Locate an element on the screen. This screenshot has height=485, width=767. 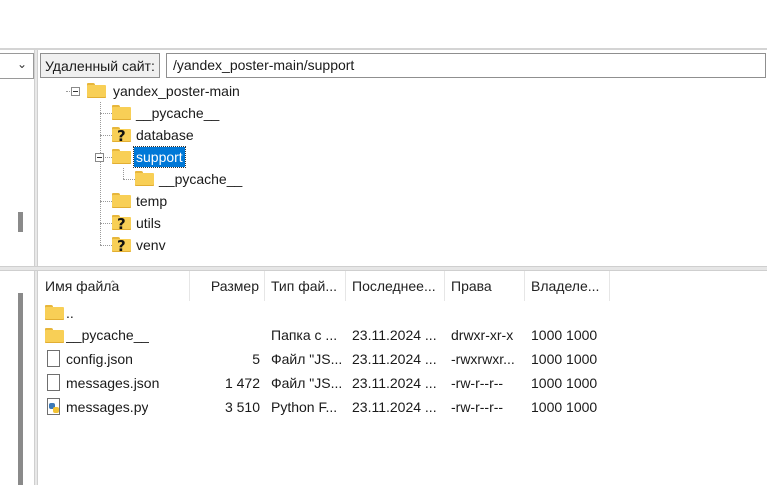
tree-node-label: temp is located at coordinates (152, 201).